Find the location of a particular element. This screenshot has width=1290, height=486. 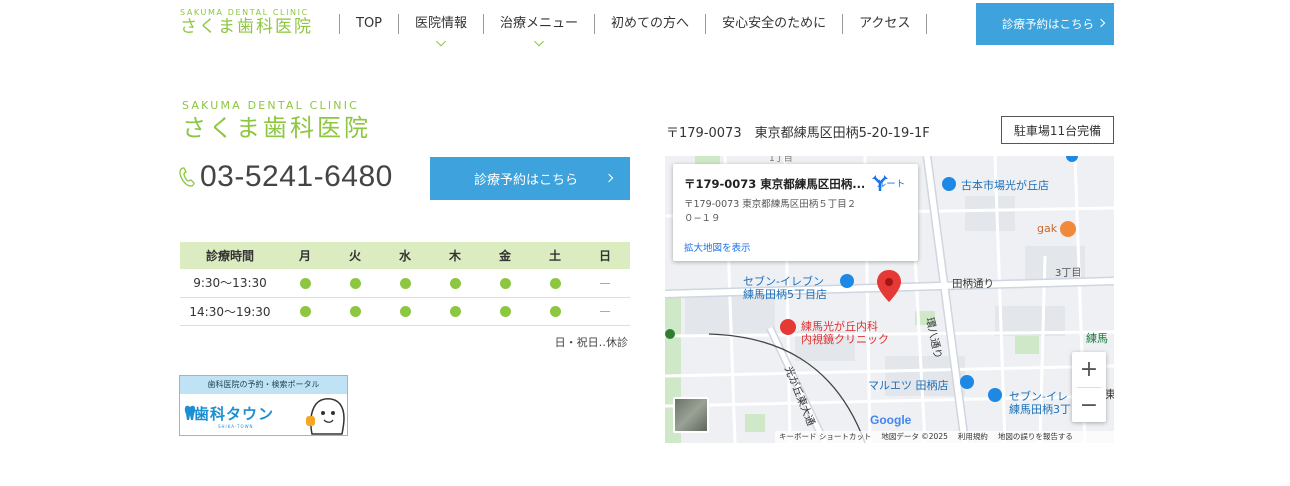

clinic-logo-ja: さくま歯科医院 is located at coordinates (276, 128).